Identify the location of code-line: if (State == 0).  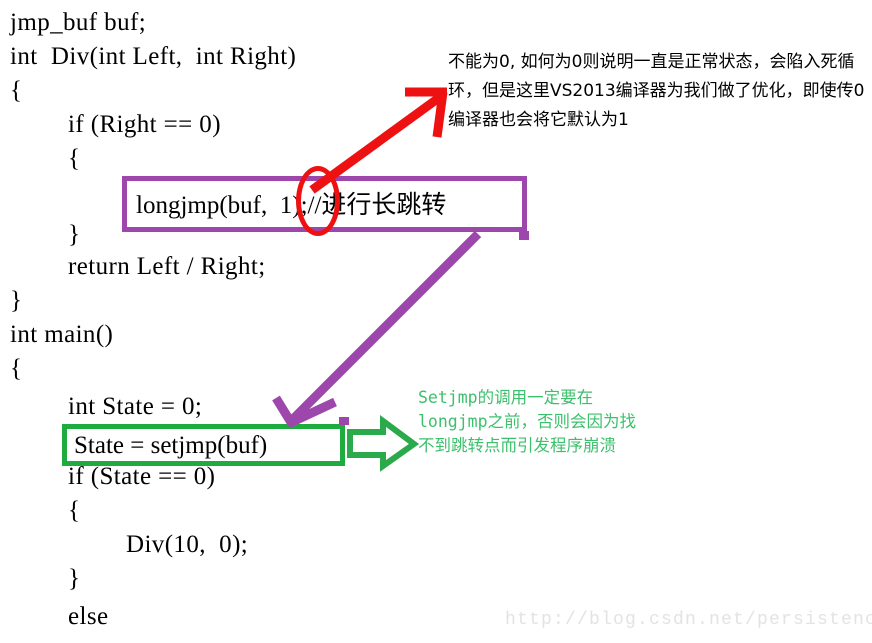
(142, 476).